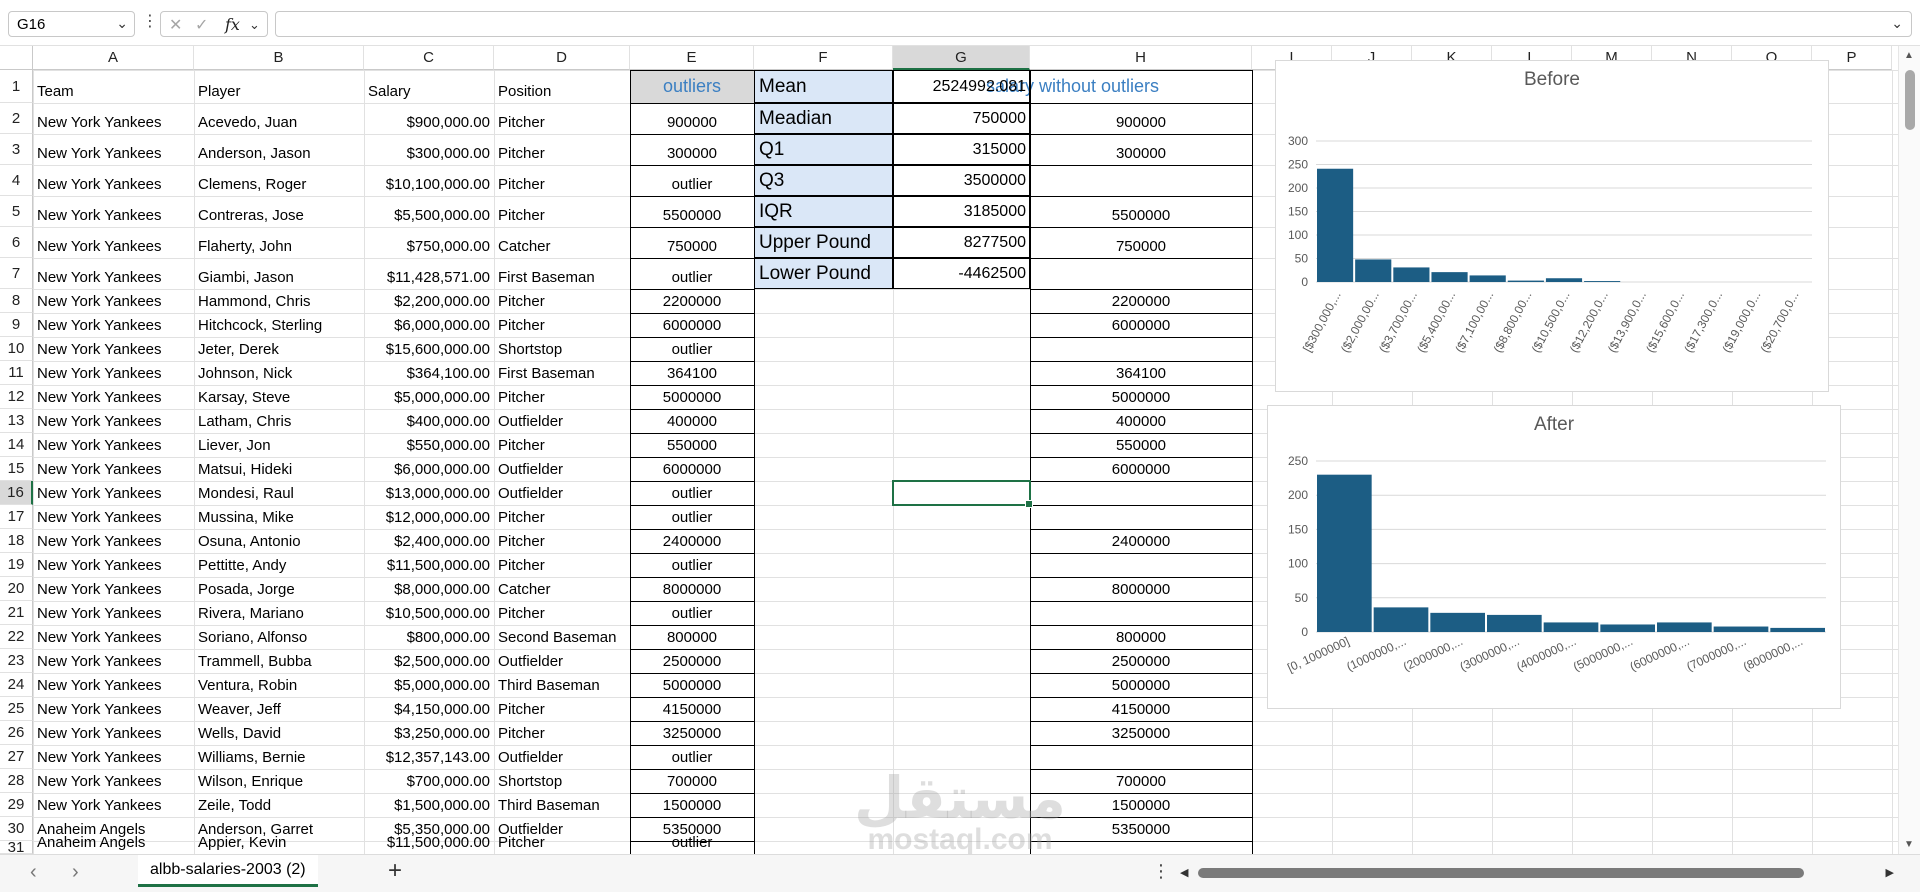 The height and width of the screenshot is (892, 1920). I want to click on row-header: 17, so click(16, 517).